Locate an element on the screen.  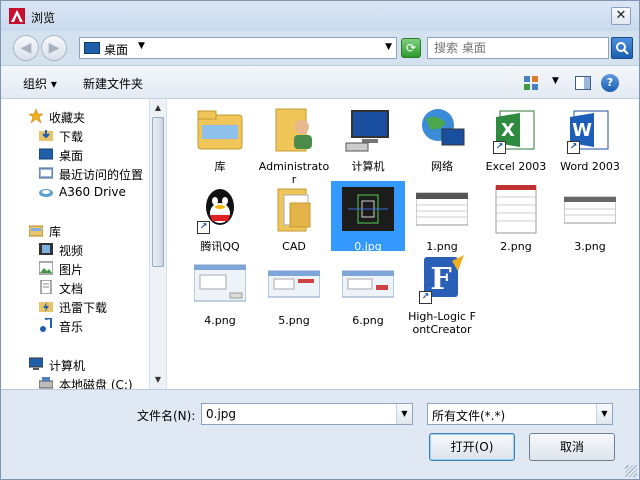
new-folder-button: 新建文件夹 is located at coordinates (113, 83).